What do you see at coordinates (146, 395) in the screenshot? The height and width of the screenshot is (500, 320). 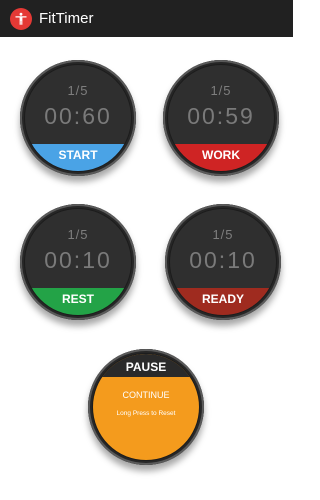 I see `continue-button: CONTINUE` at bounding box center [146, 395].